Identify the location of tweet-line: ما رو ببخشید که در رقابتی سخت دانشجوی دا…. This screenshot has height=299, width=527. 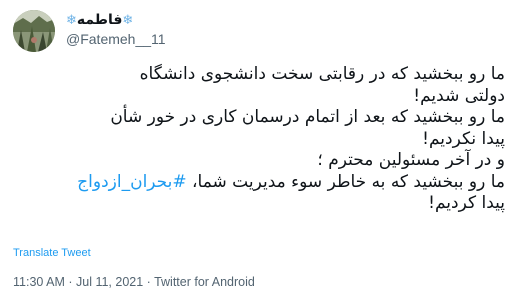
(322, 74).